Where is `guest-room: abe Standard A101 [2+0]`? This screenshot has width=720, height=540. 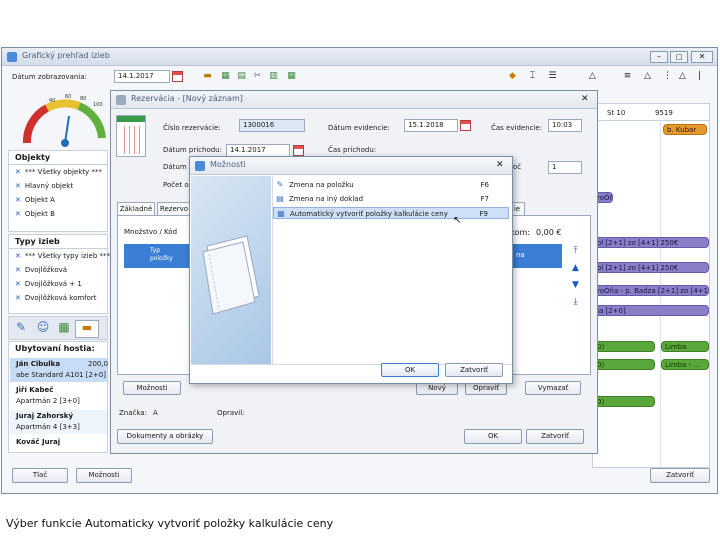 guest-room: abe Standard A101 [2+0] is located at coordinates (61, 375).